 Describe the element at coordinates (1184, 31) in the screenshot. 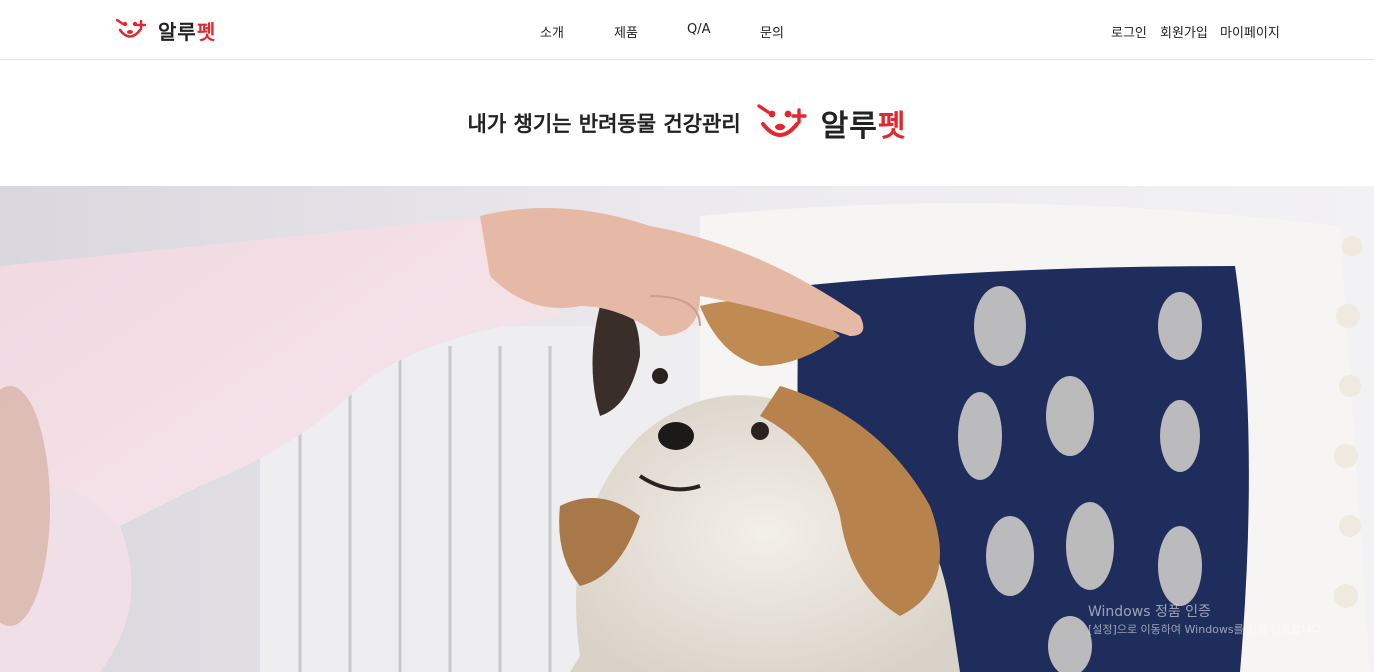

I see `signup-link: 회원가입` at that location.